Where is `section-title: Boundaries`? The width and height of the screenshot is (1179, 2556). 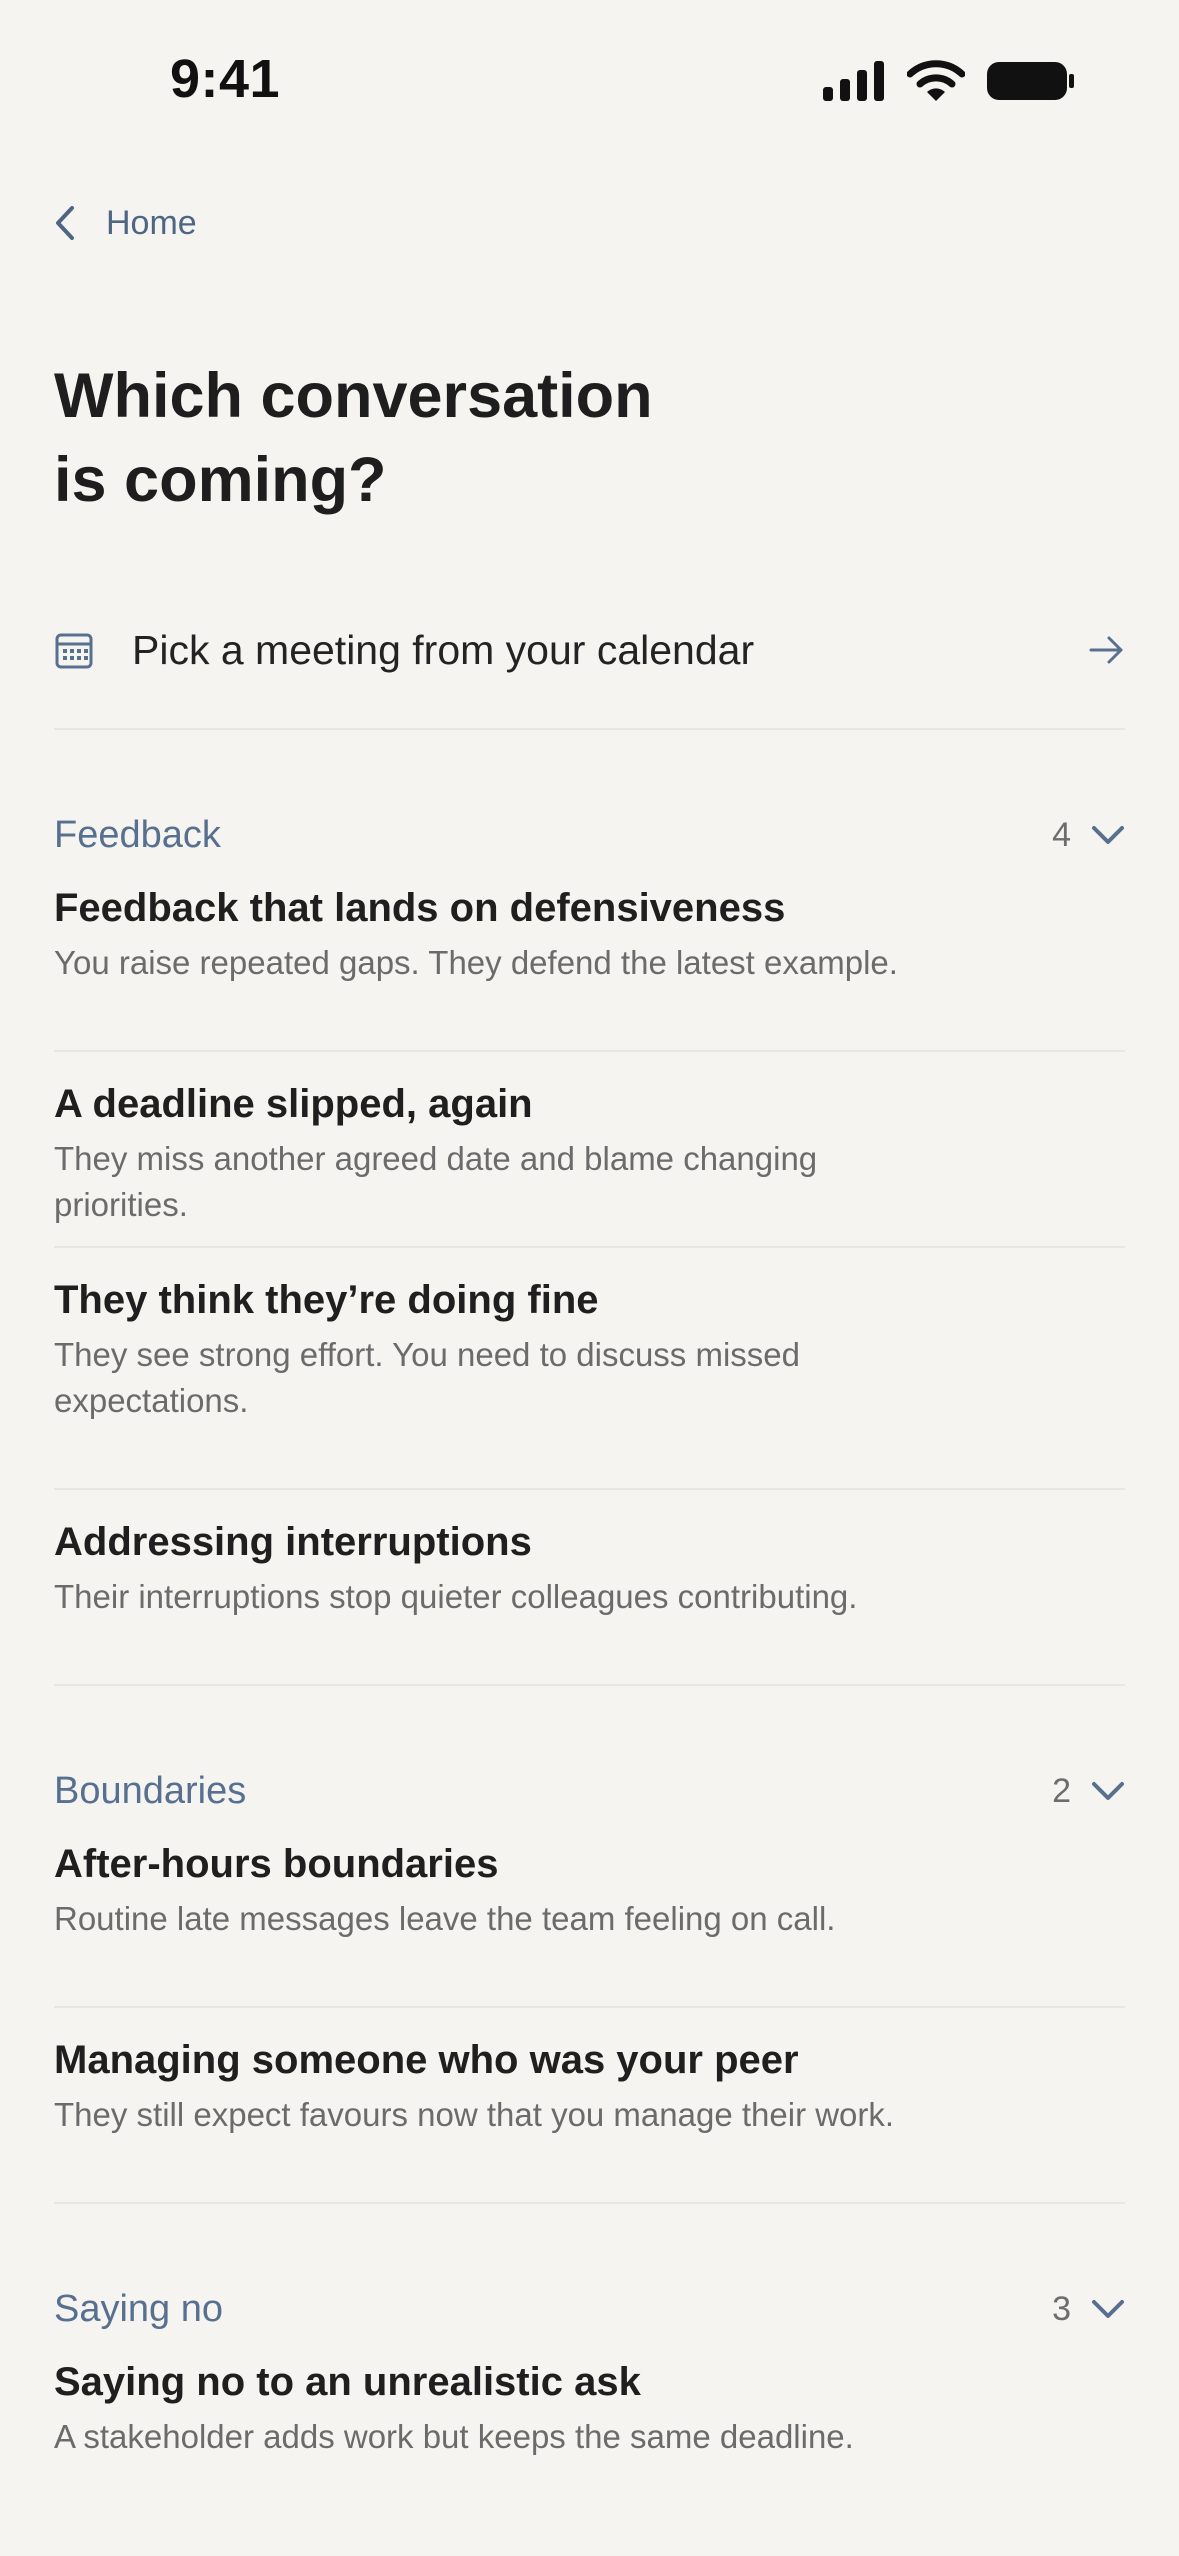
section-title: Boundaries is located at coordinates (150, 1790).